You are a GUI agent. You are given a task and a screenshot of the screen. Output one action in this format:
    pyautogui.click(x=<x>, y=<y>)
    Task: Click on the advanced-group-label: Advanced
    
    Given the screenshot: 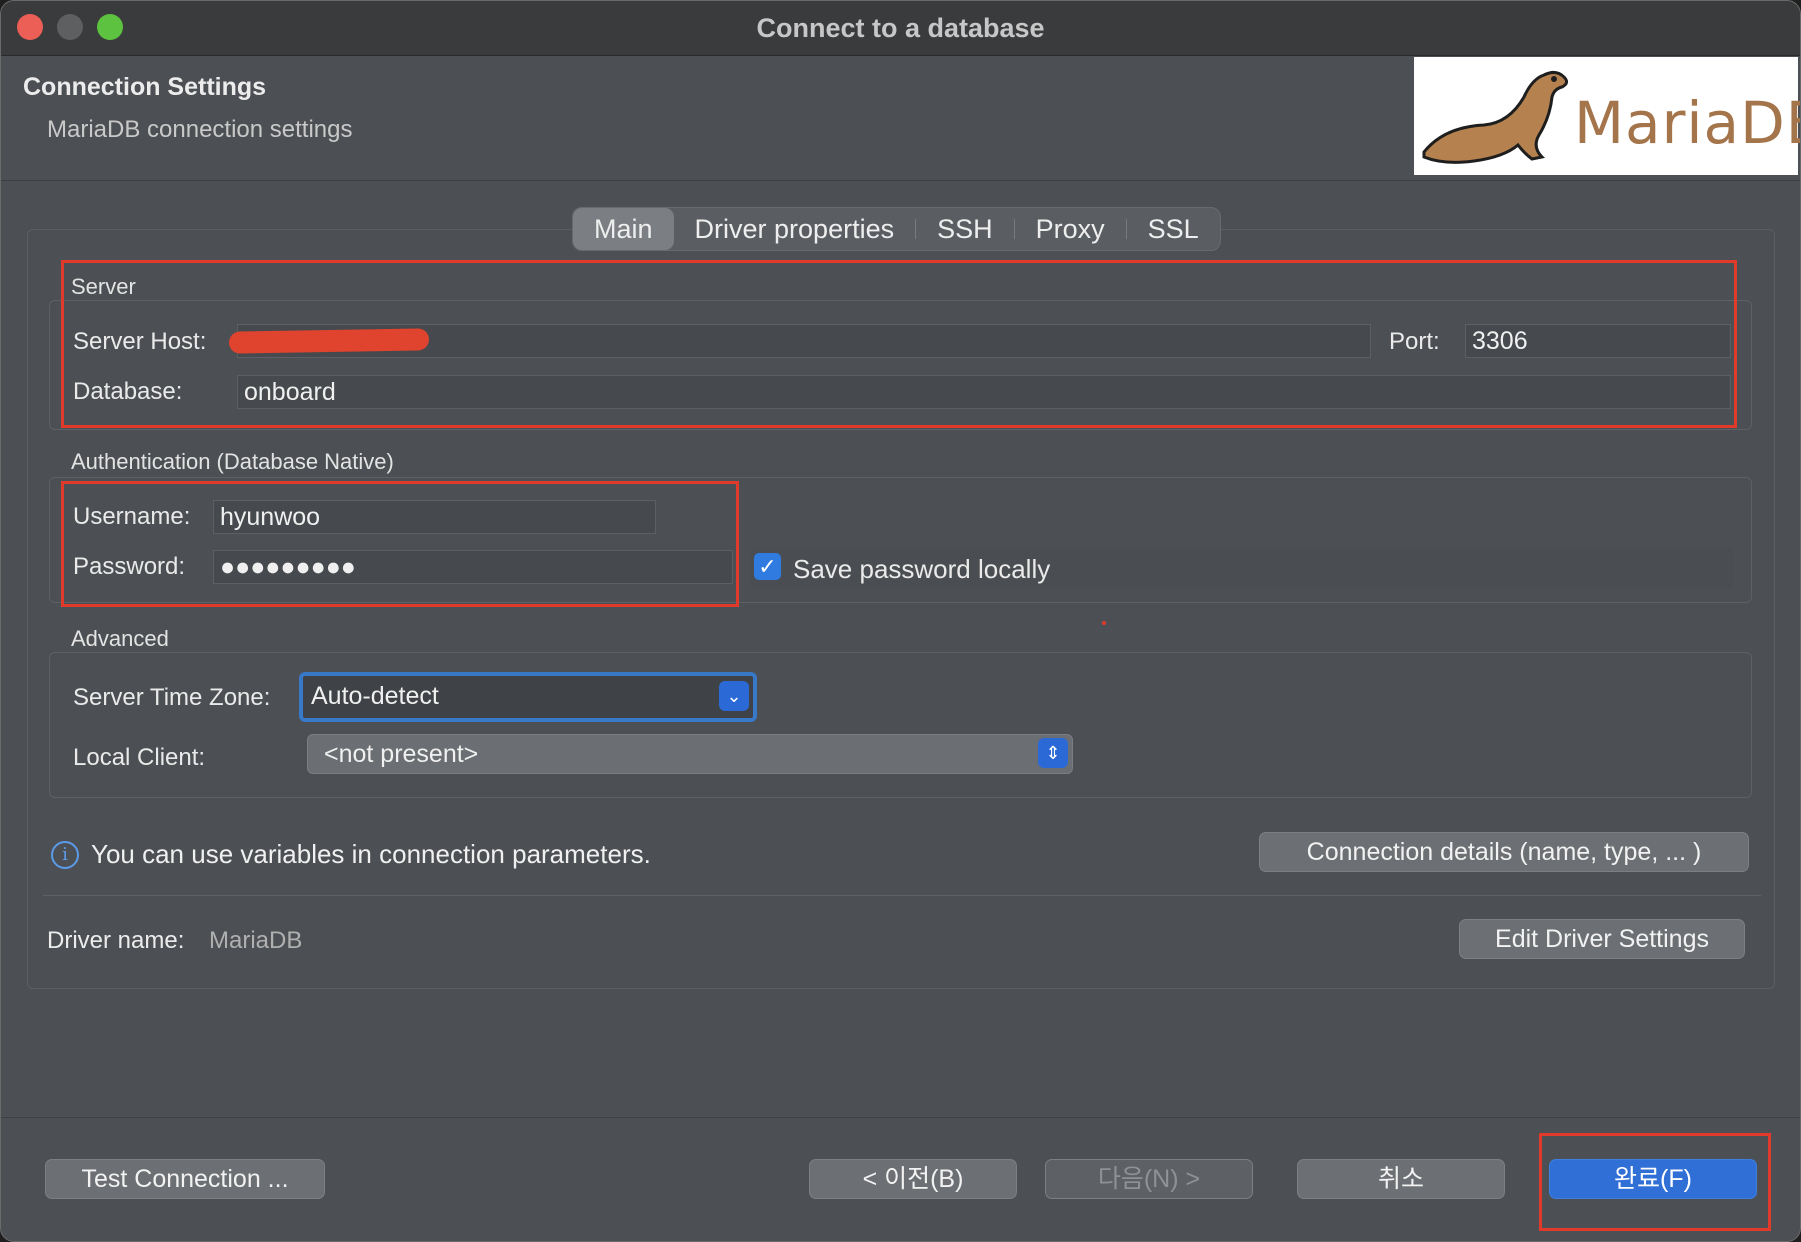 What is the action you would take?
    pyautogui.click(x=120, y=638)
    